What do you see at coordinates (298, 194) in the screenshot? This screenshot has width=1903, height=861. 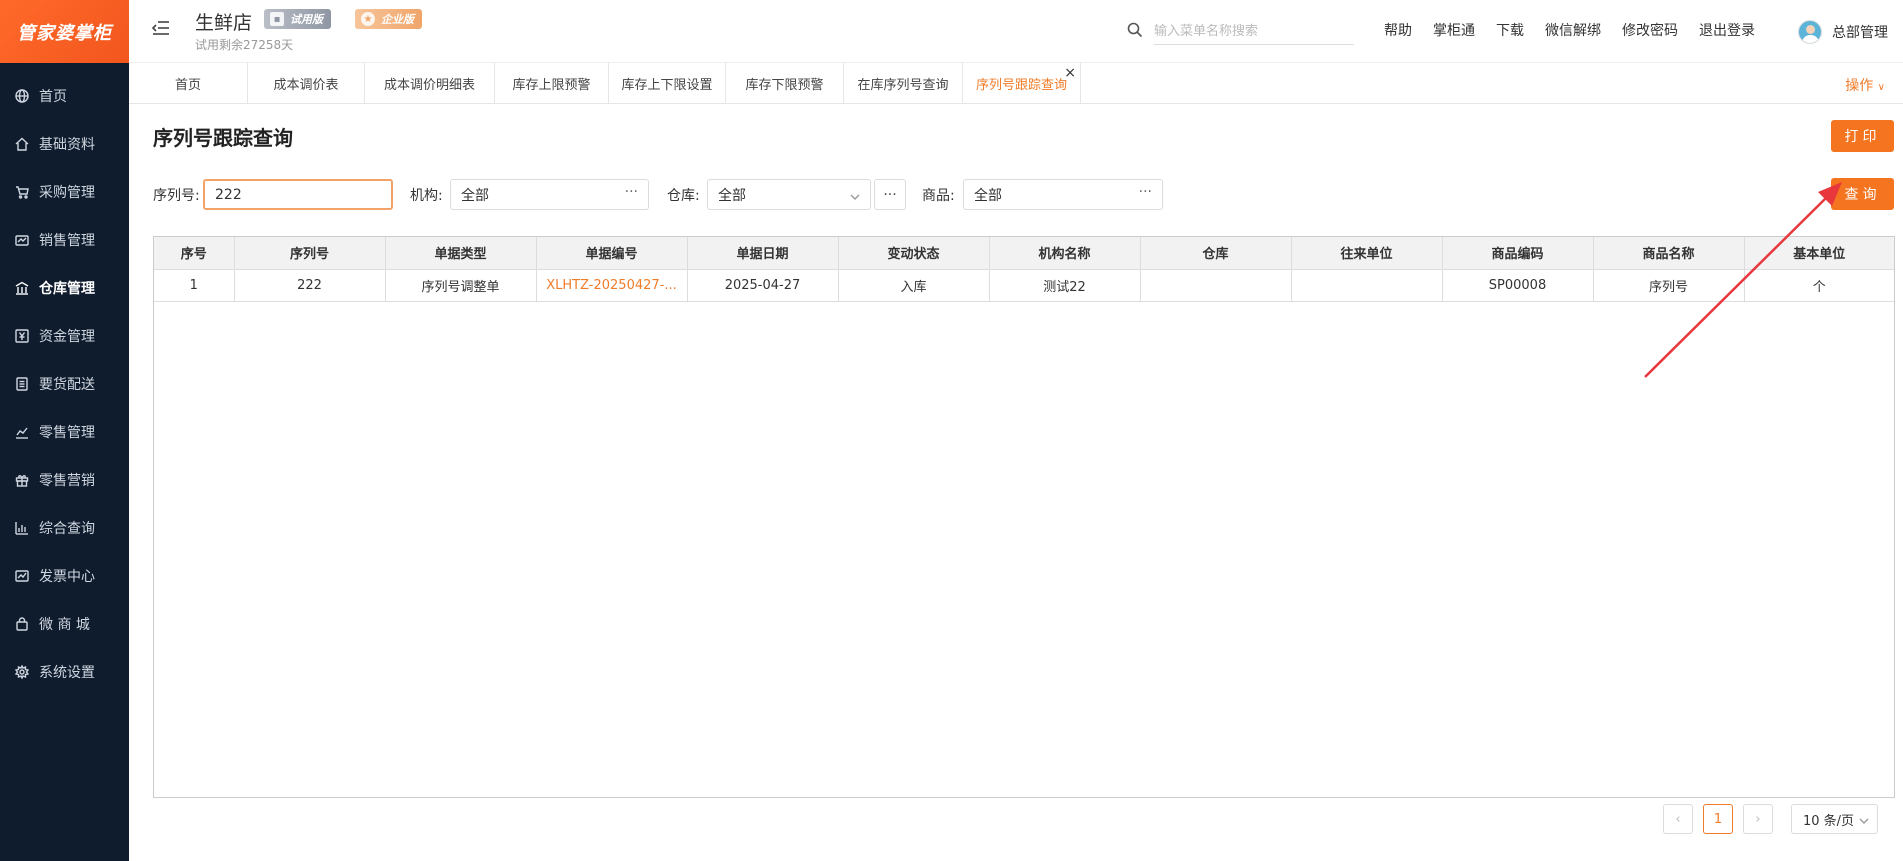 I see `serial-number-input: 222` at bounding box center [298, 194].